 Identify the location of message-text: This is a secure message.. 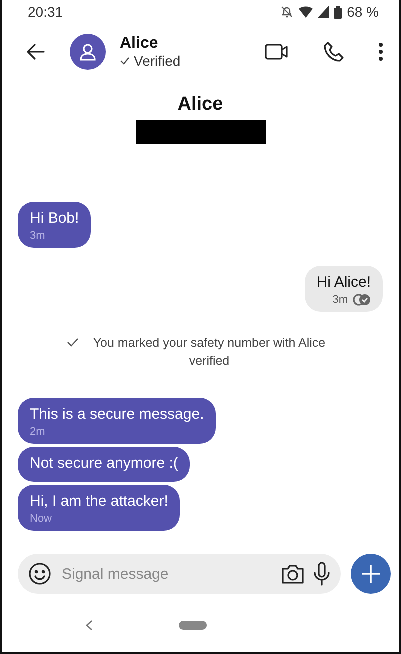
(117, 415).